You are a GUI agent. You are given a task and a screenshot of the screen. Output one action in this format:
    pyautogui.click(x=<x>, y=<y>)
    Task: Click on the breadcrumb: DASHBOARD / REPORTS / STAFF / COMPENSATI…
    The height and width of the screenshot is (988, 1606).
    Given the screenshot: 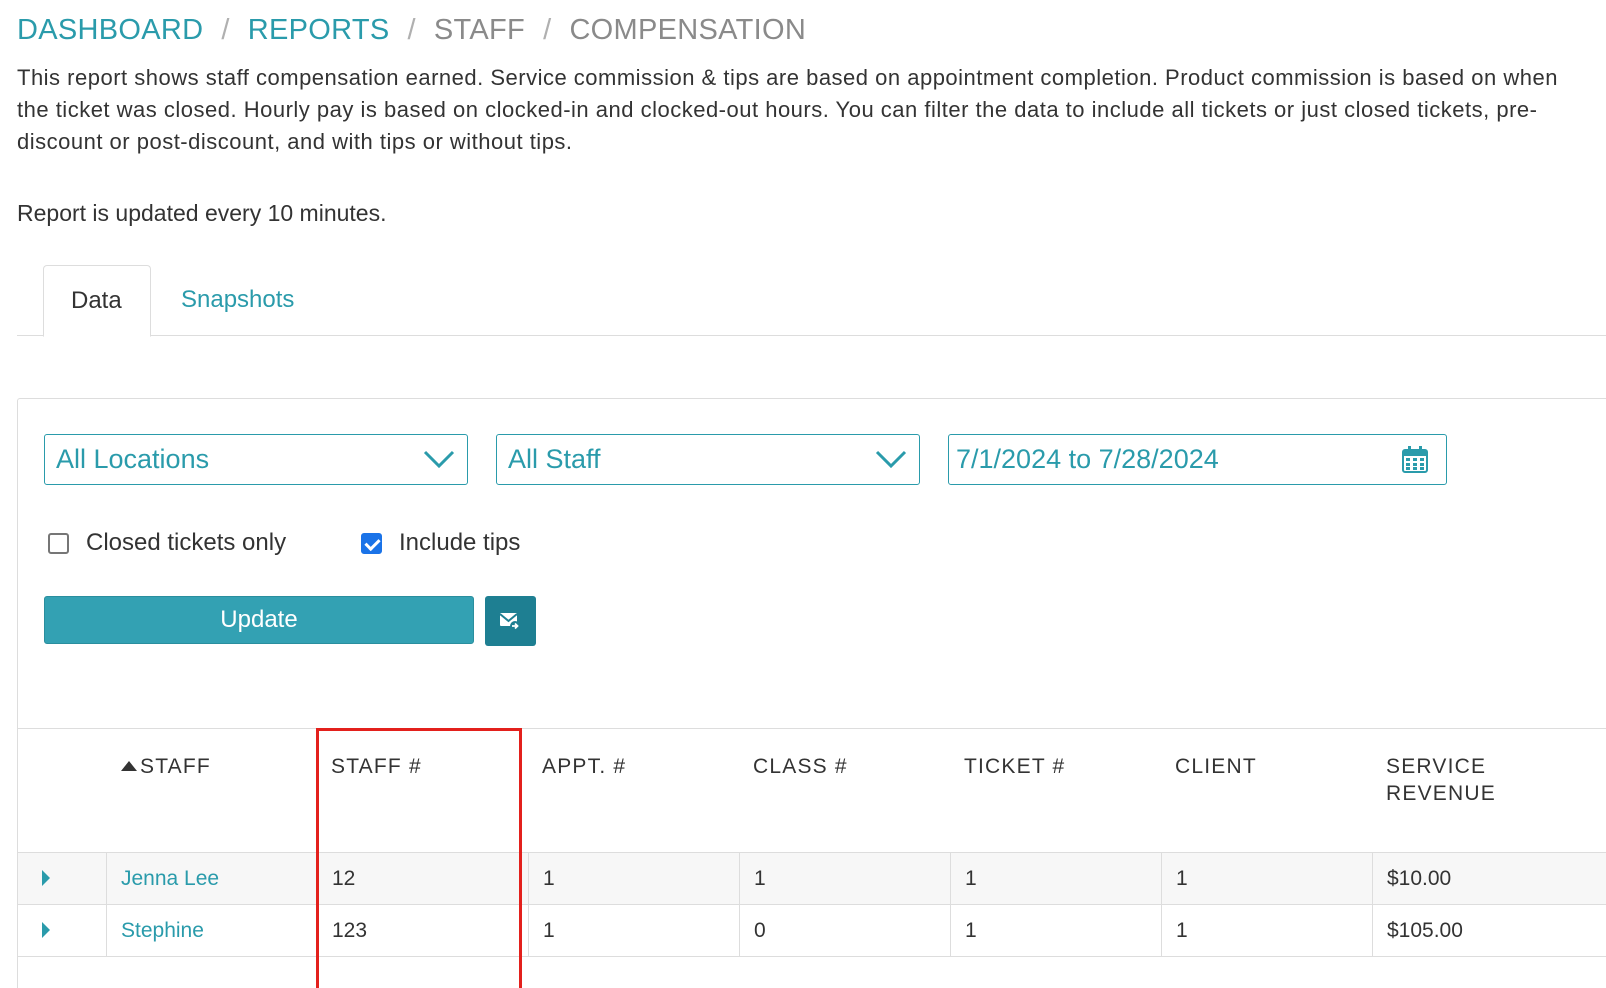 What is the action you would take?
    pyautogui.click(x=411, y=30)
    